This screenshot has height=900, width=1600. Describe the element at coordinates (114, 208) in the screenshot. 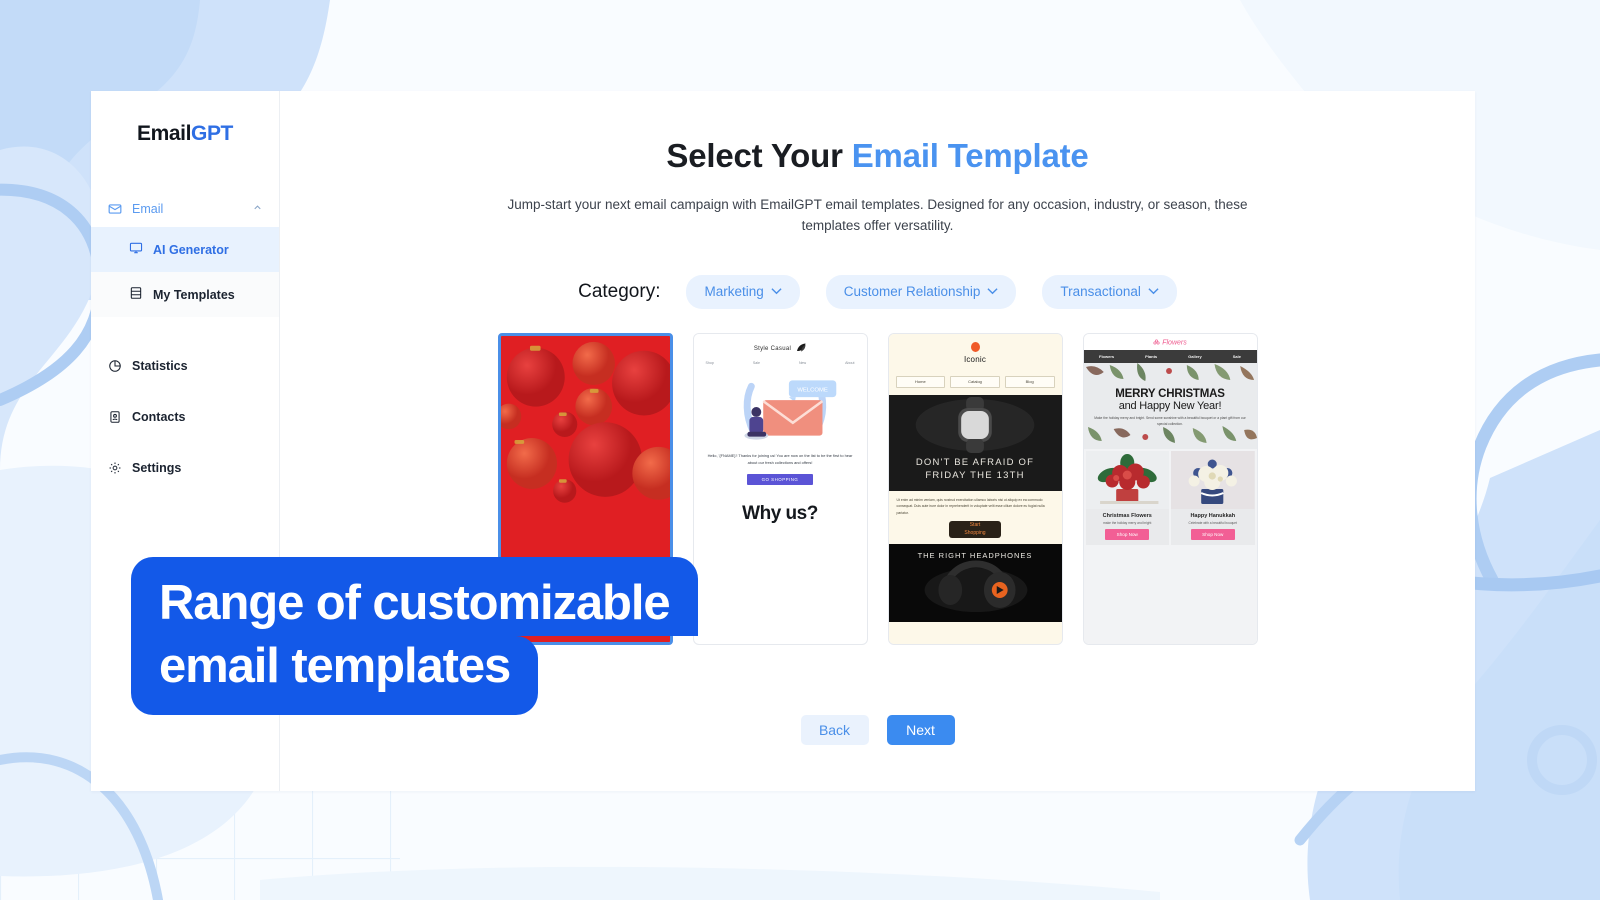

I see `mail-icon` at that location.